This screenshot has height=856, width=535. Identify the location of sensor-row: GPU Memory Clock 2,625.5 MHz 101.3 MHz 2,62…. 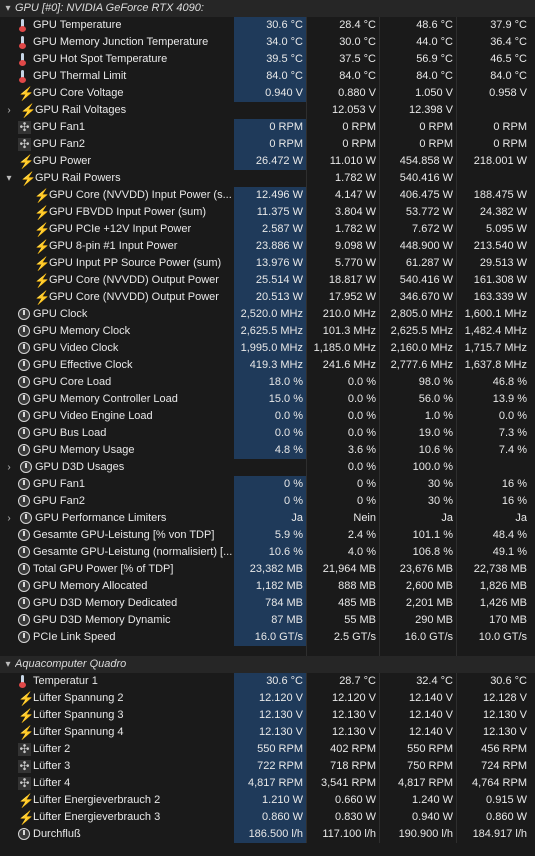
(267, 331).